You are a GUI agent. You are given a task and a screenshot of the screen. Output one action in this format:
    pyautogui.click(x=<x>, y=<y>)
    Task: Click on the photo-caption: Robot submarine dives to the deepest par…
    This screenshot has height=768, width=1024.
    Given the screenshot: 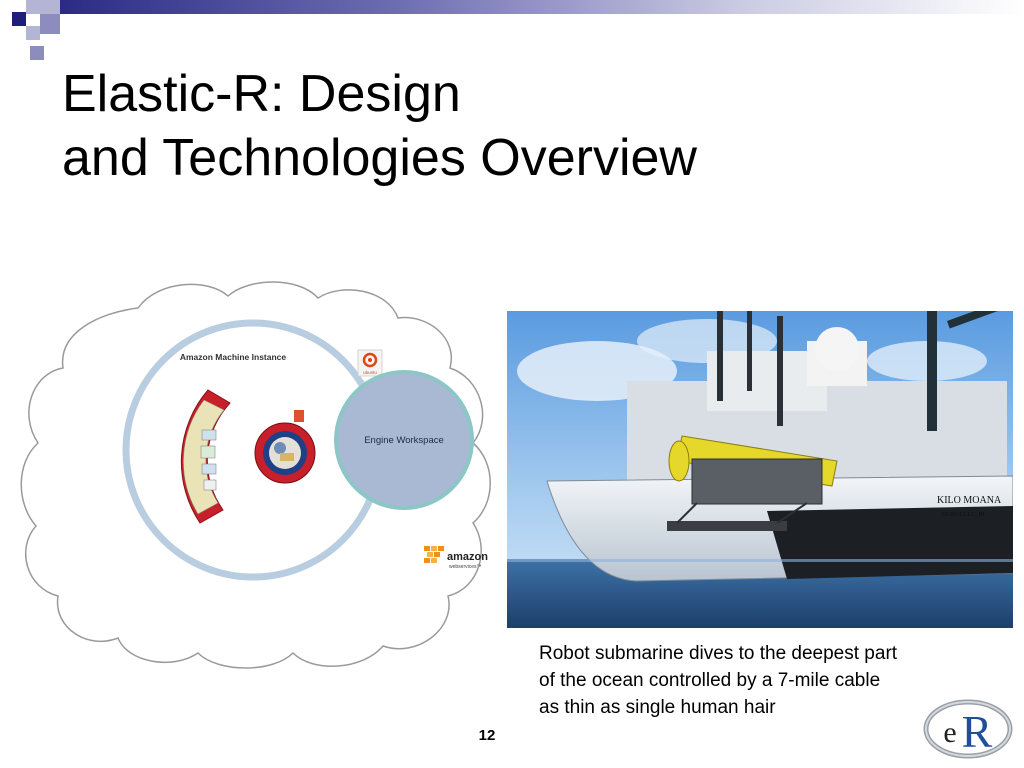 What is the action you would take?
    pyautogui.click(x=759, y=680)
    